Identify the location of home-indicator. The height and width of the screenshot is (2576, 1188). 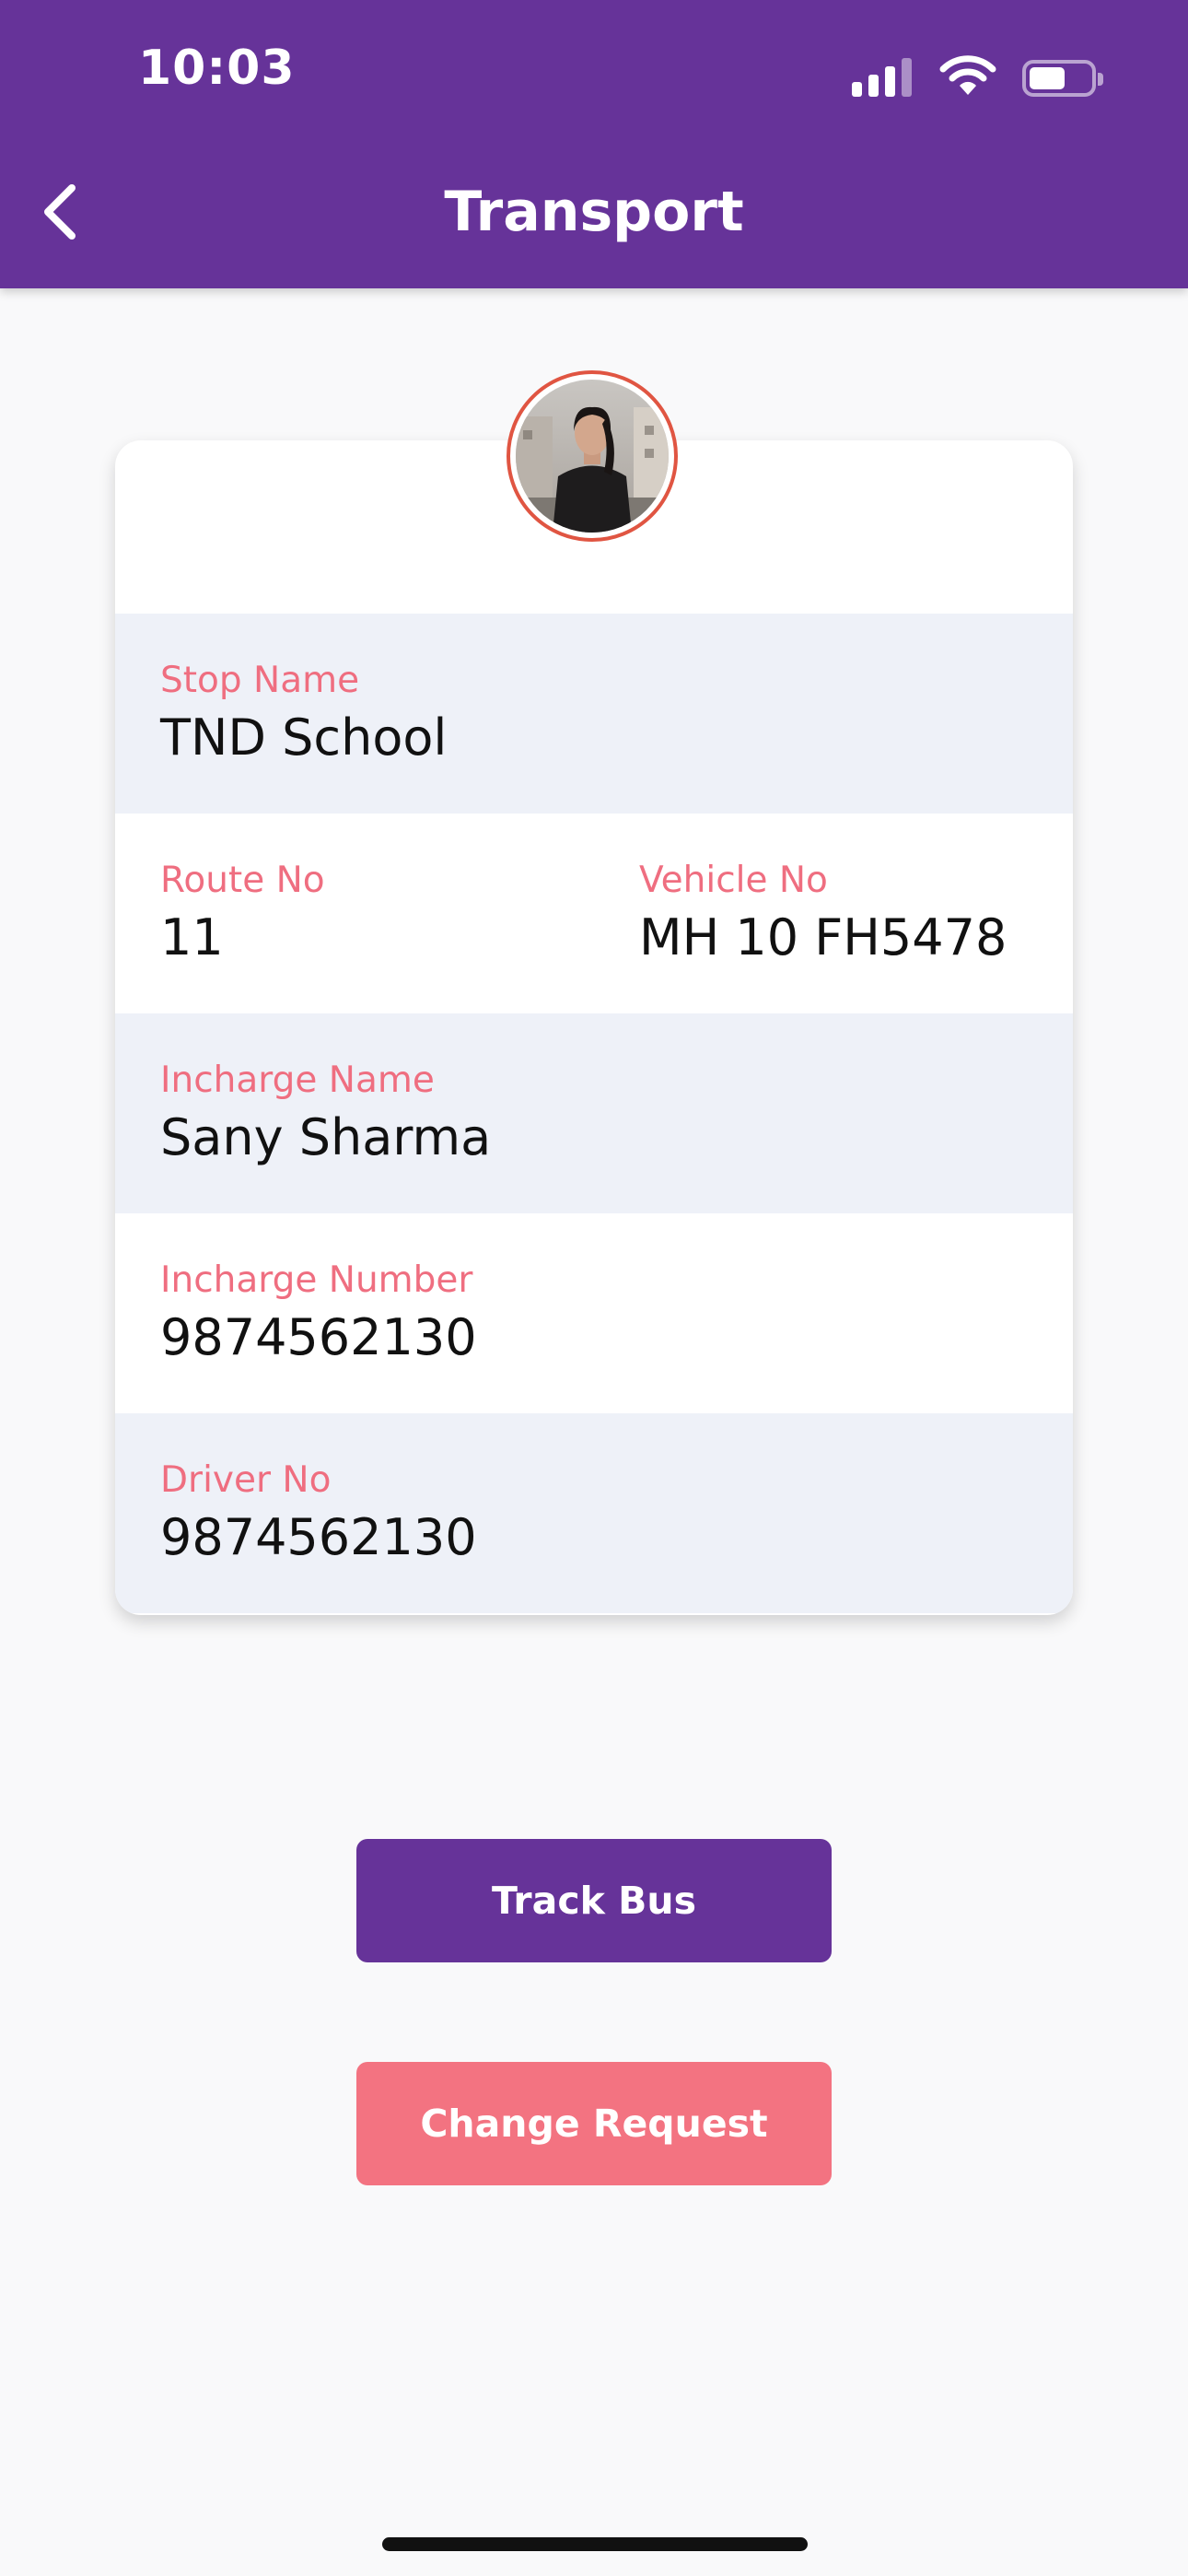
(595, 2544).